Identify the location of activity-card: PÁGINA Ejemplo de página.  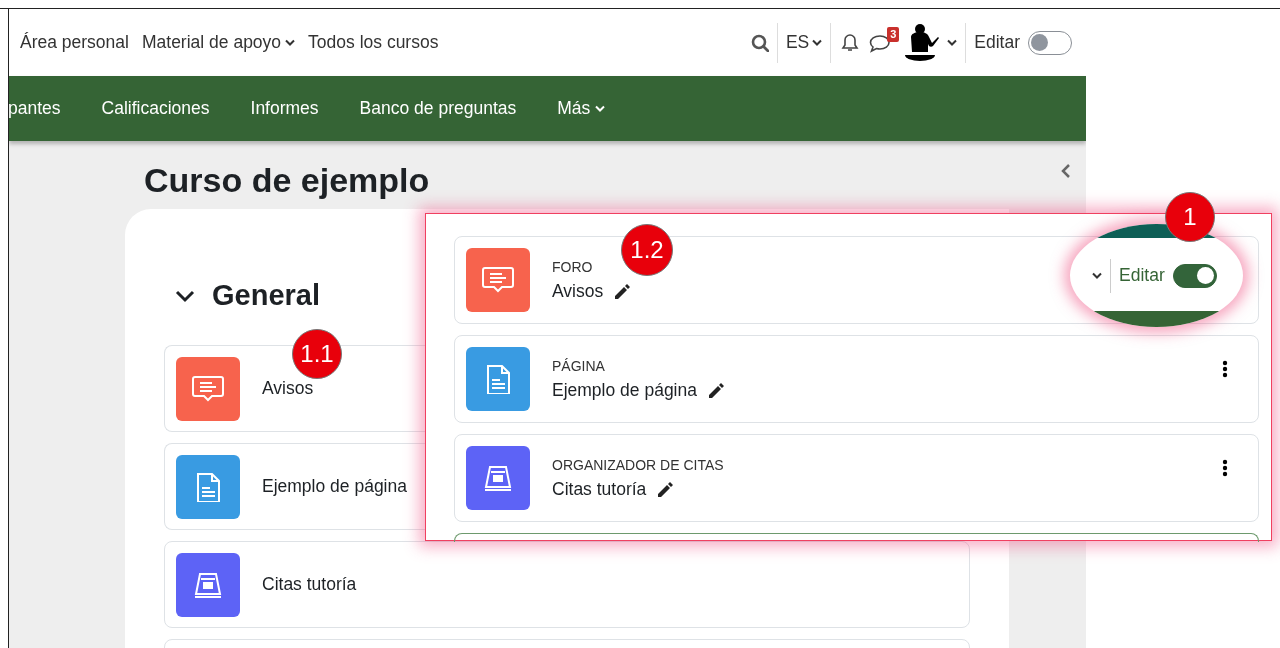
(856, 379).